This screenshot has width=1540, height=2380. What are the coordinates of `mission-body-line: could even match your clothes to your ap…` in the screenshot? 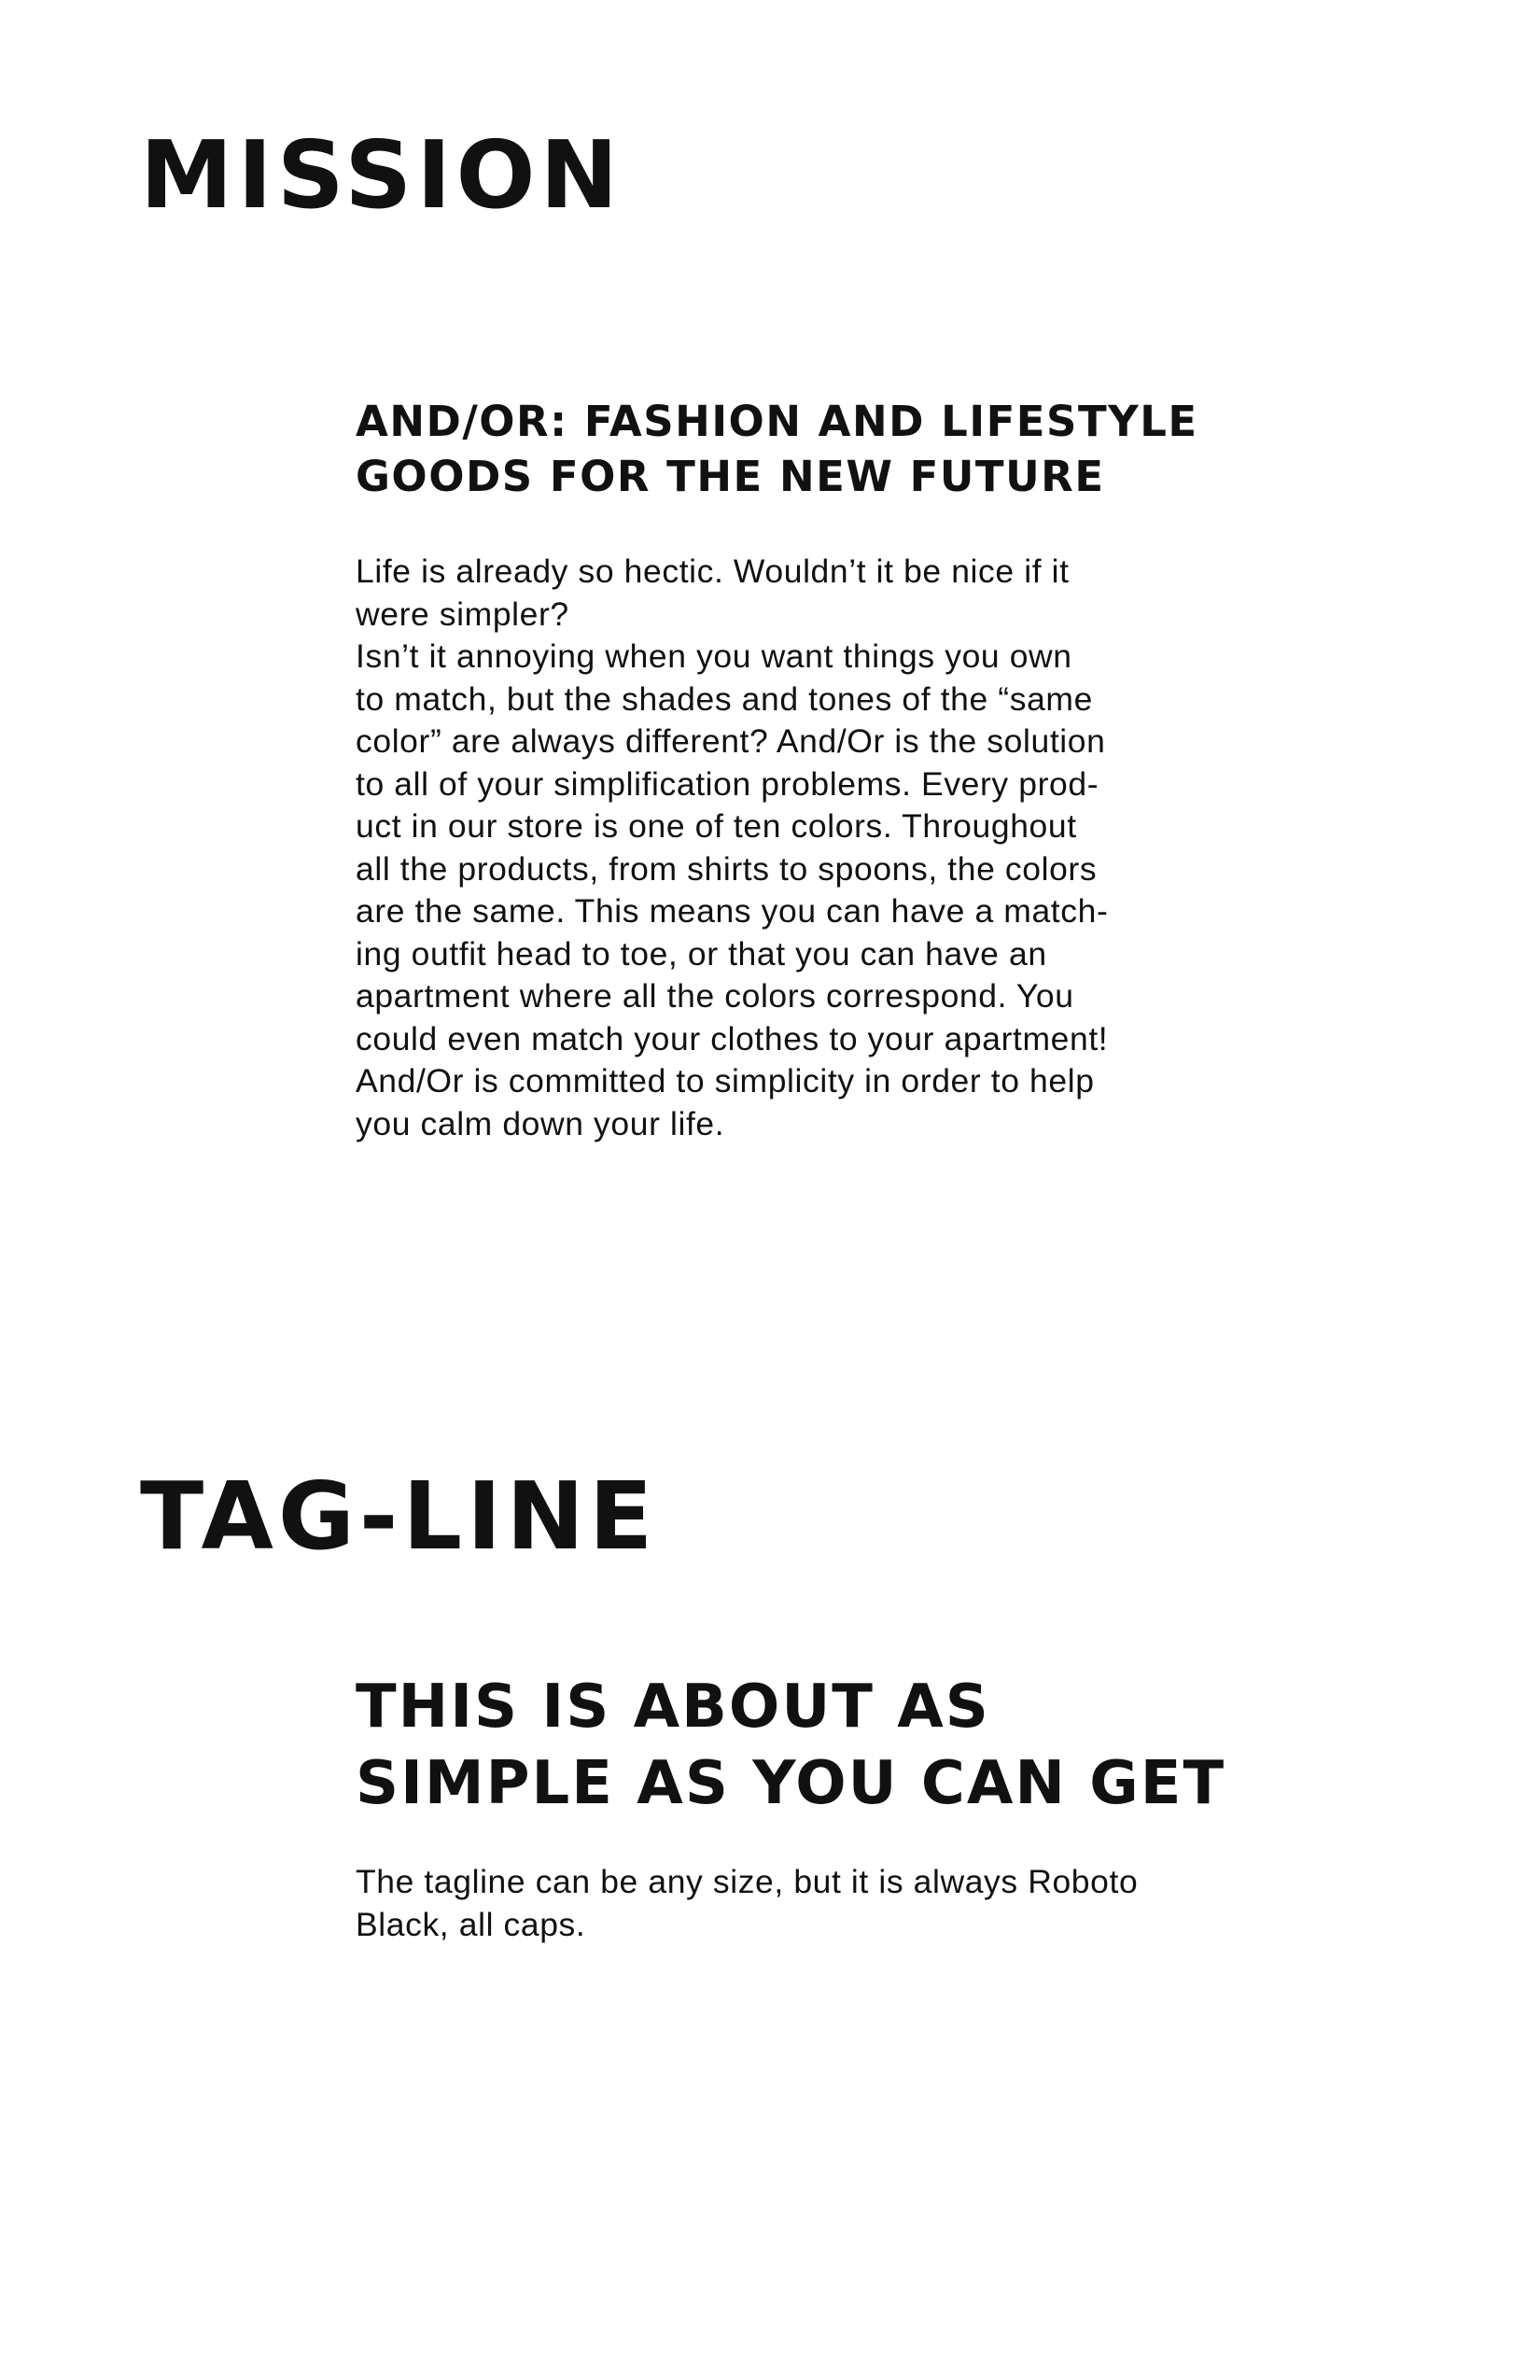 It's located at (732, 1038).